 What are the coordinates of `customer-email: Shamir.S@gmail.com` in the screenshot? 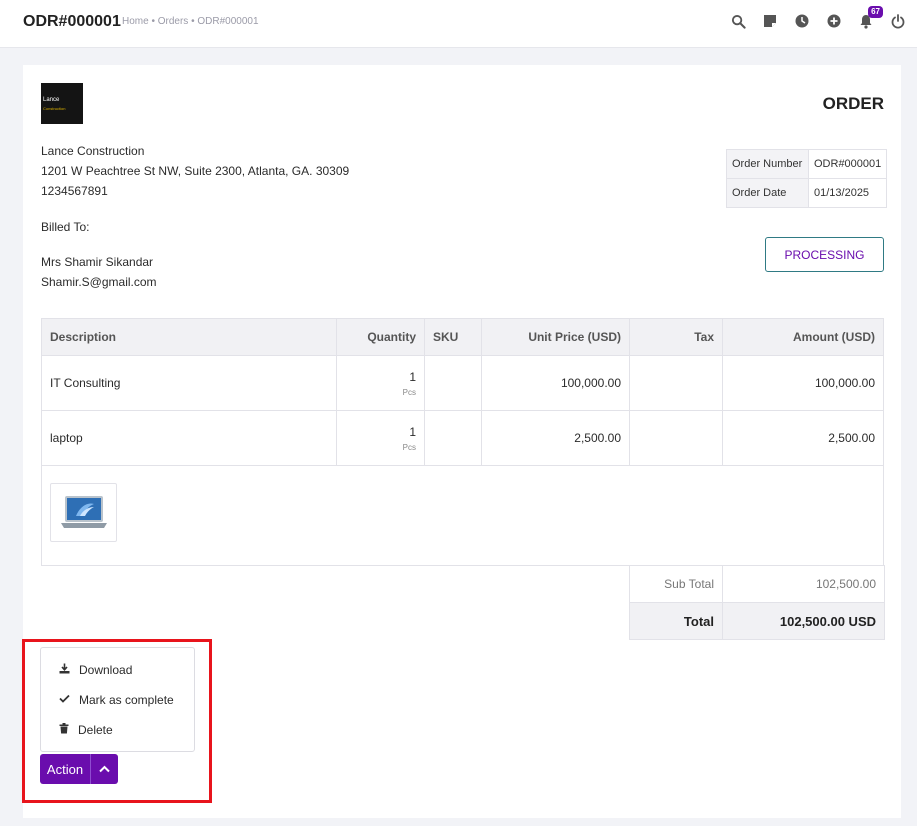 It's located at (99, 282).